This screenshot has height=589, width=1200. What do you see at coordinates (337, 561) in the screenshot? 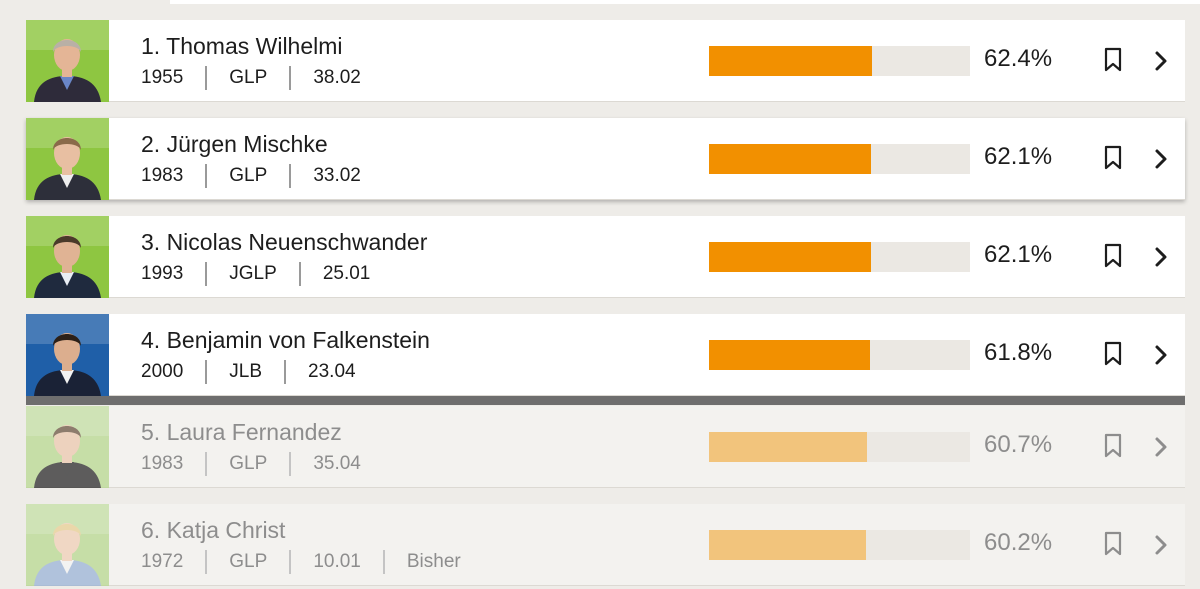
I see `list-number: 10.01` at bounding box center [337, 561].